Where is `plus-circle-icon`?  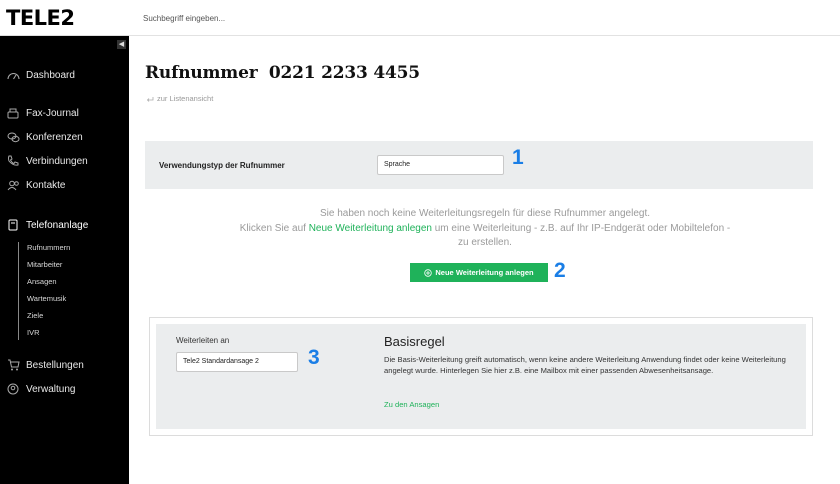
plus-circle-icon is located at coordinates (428, 272).